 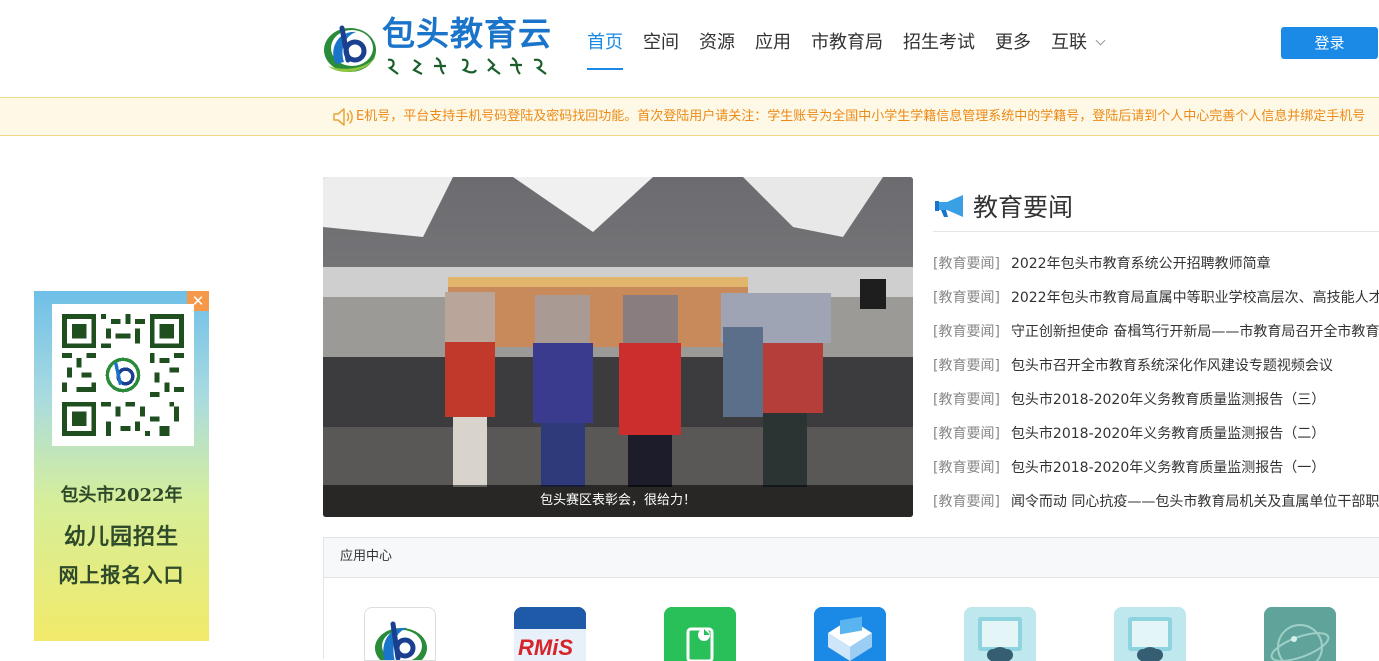 What do you see at coordinates (1156, 231) in the screenshot?
I see `news-divider` at bounding box center [1156, 231].